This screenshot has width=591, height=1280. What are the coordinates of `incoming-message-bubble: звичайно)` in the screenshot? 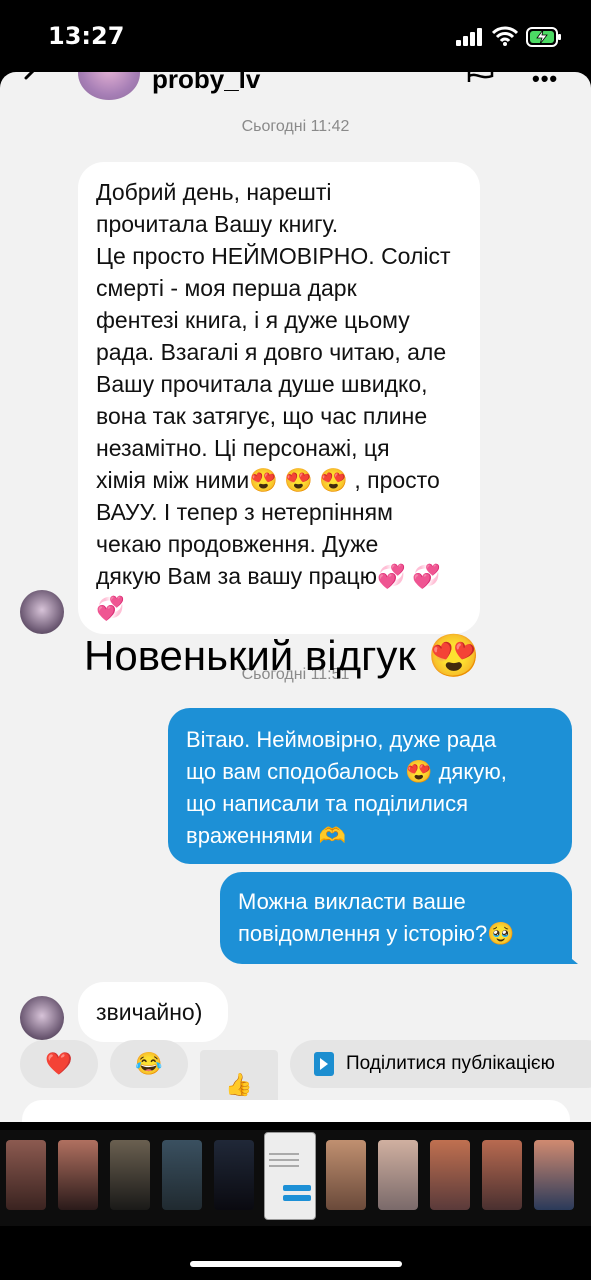 It's located at (153, 1012).